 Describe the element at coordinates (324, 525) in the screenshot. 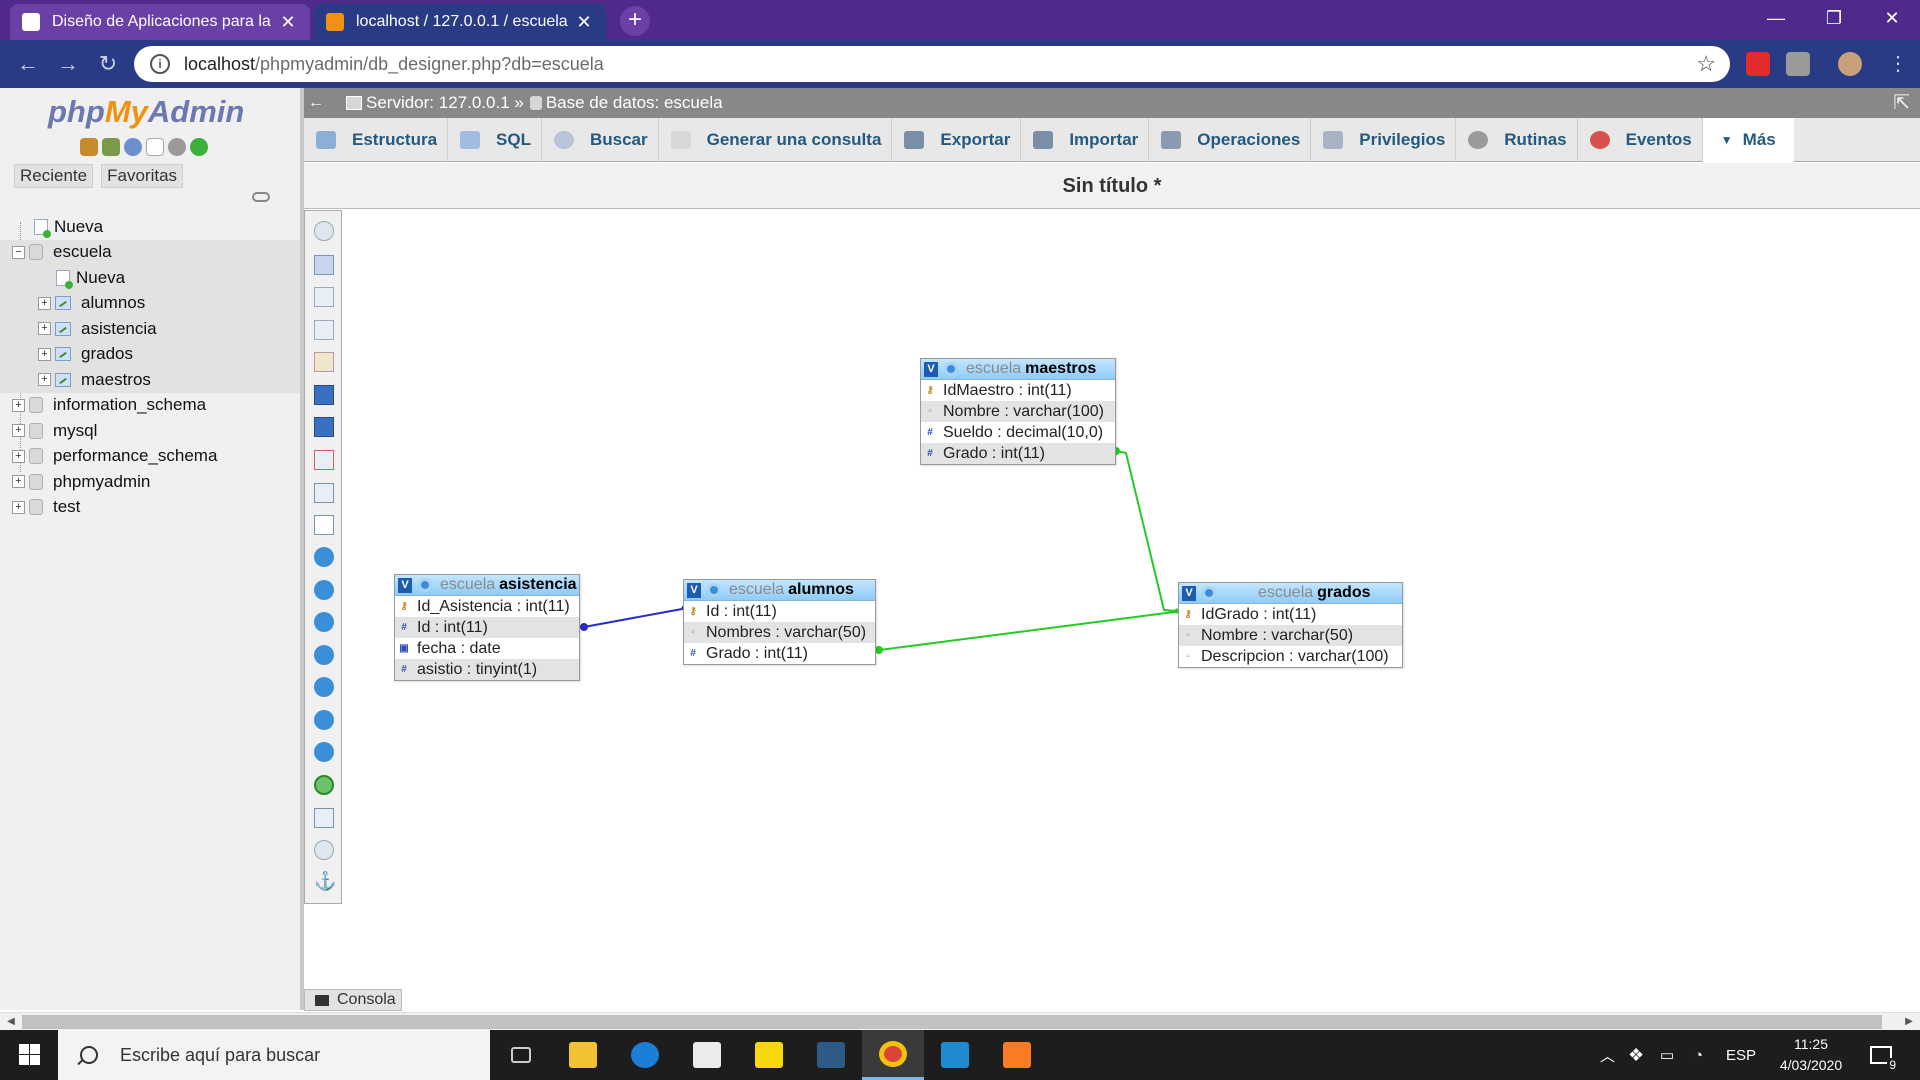

I see `create-relation-icon` at that location.